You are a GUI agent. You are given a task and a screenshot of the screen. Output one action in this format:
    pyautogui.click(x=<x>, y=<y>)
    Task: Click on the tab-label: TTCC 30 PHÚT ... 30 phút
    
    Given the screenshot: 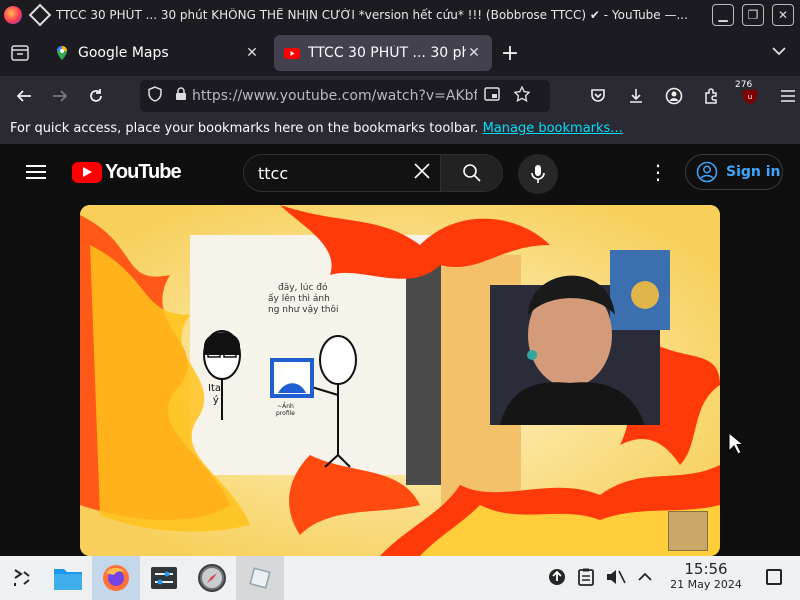 What is the action you would take?
    pyautogui.click(x=387, y=53)
    